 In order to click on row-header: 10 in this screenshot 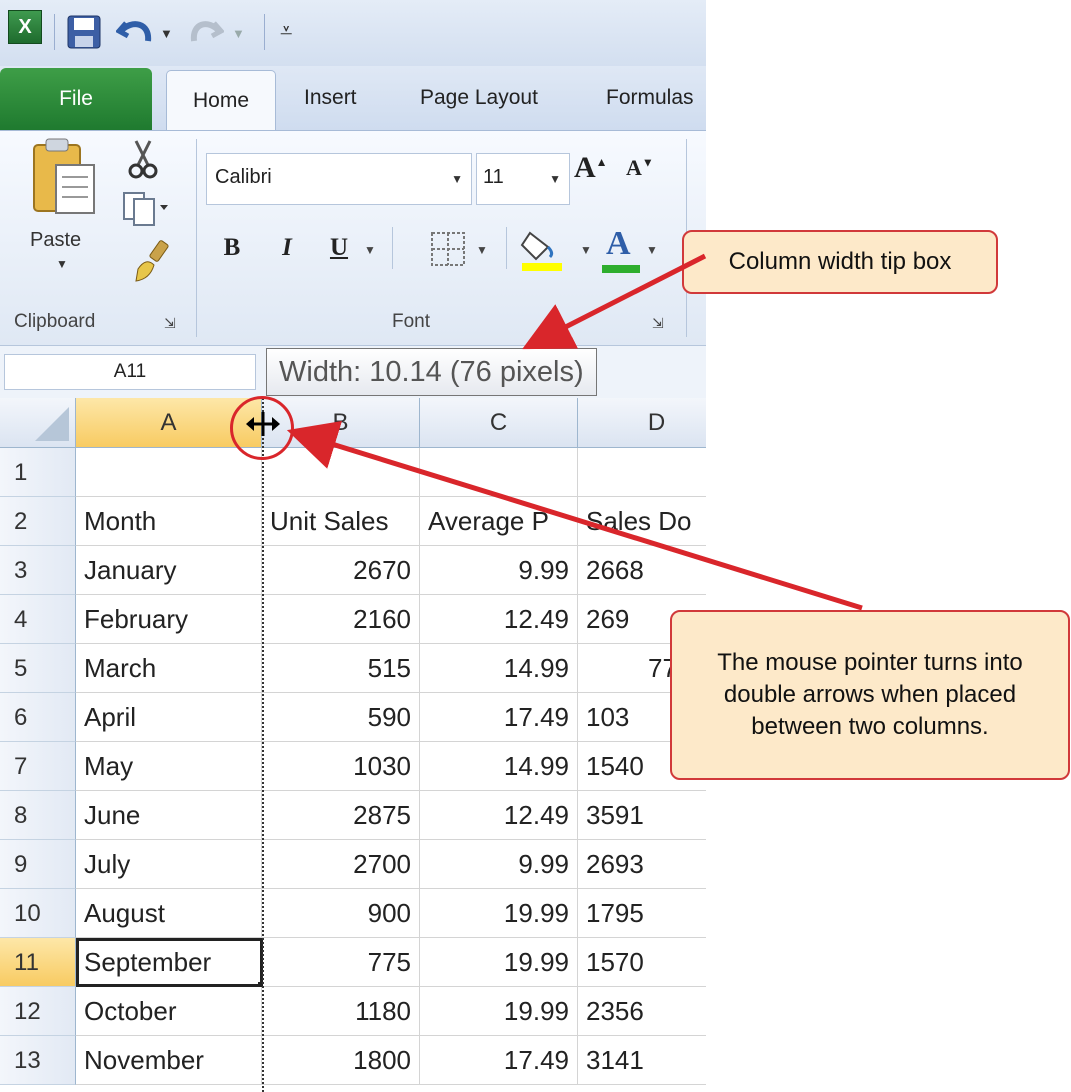, I will do `click(38, 913)`.